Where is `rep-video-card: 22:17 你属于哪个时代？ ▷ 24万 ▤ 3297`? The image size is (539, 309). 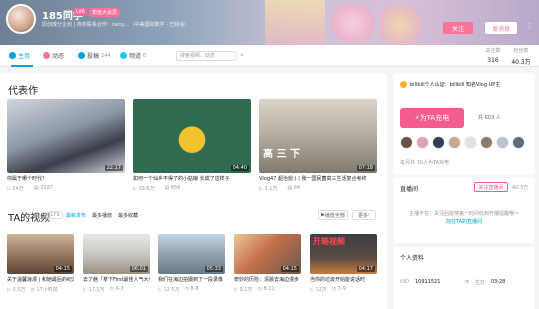 rep-video-card: 22:17 你属于哪个时代？ ▷ 24万 ▤ 3297 is located at coordinates (66, 145).